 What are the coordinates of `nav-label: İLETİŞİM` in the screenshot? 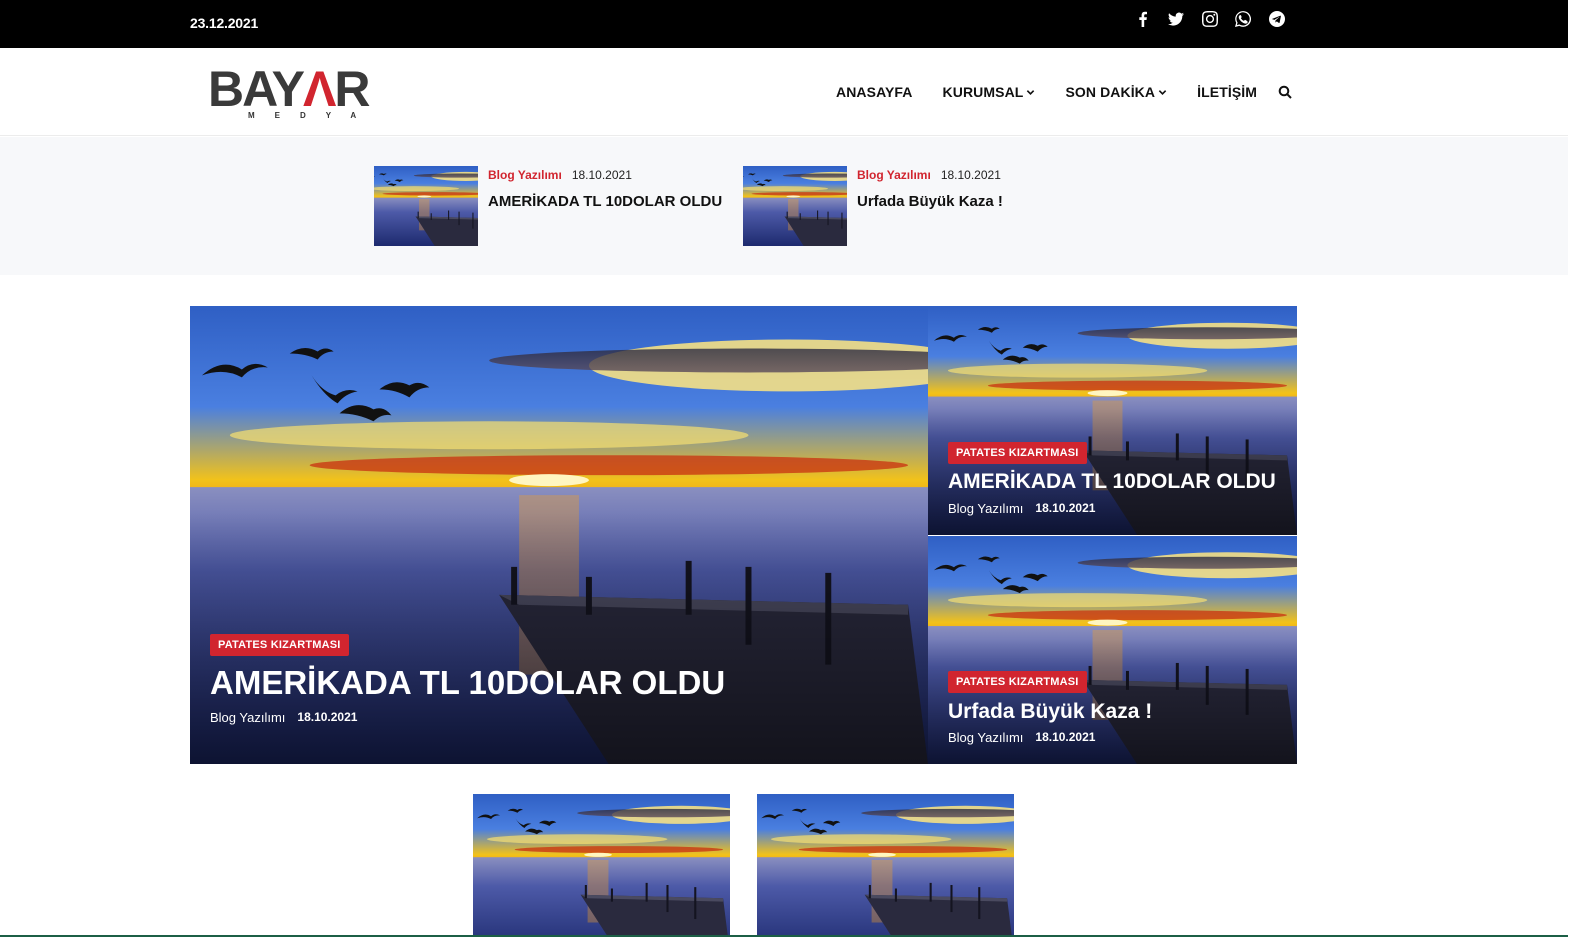 It's located at (1227, 92).